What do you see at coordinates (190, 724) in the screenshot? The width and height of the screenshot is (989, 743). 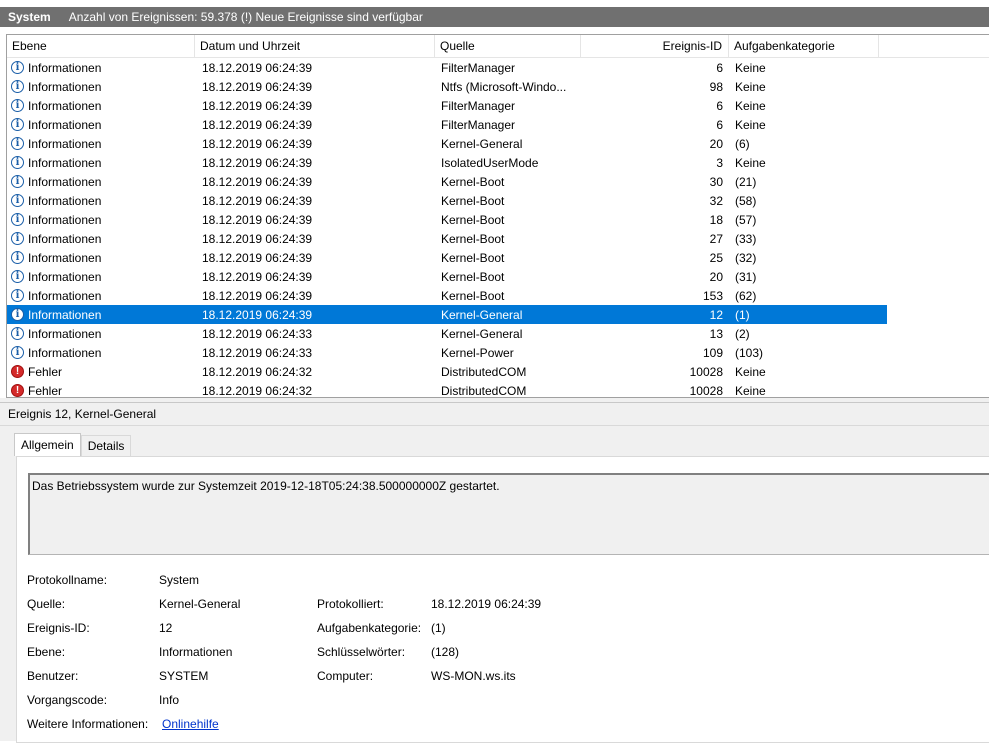 I see `online-help-link: Onlinehilfe` at bounding box center [190, 724].